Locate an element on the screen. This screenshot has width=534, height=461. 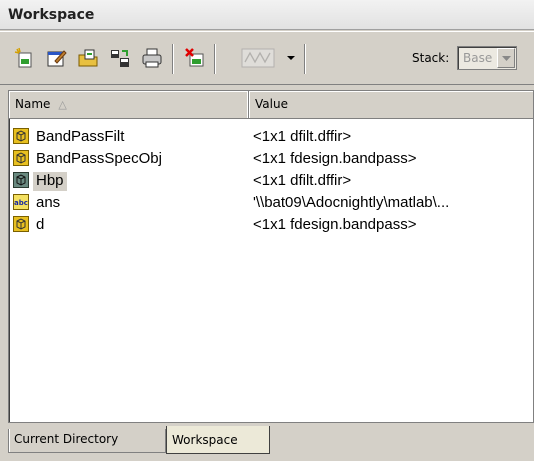
panel-title: Workspace is located at coordinates (51, 15).